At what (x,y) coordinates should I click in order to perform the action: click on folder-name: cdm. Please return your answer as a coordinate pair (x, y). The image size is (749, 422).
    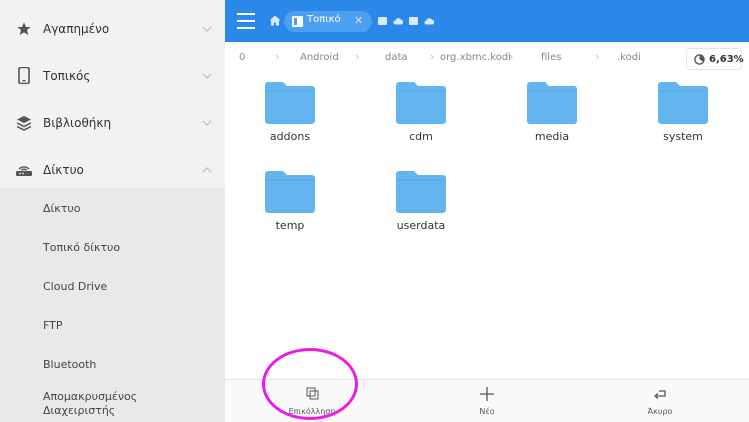
    Looking at the image, I should click on (421, 136).